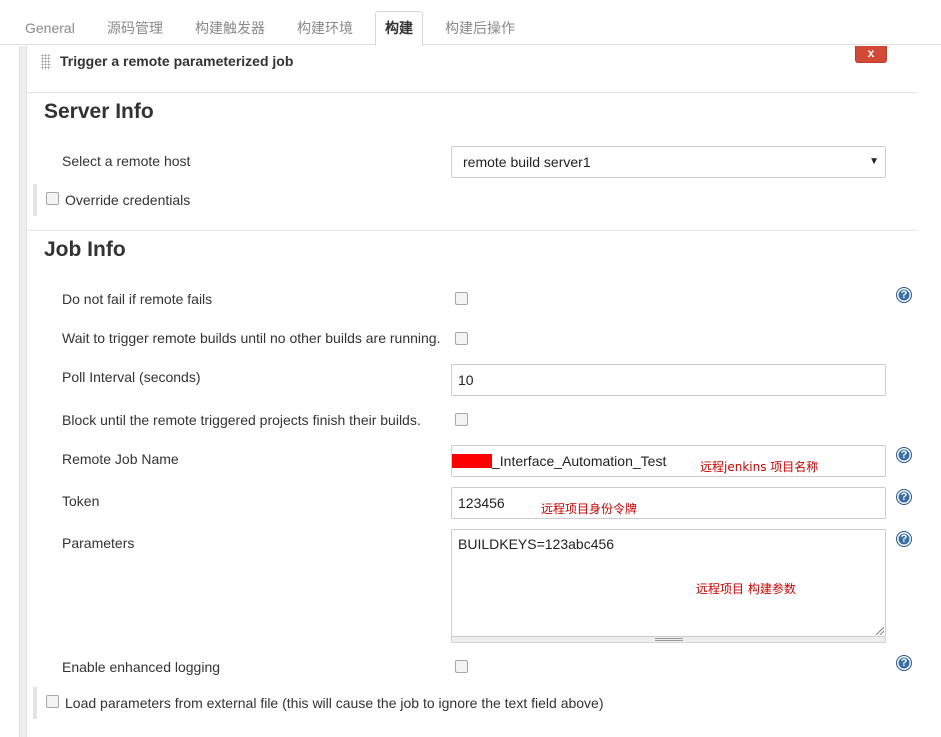 This screenshot has height=737, width=941. I want to click on job-info-heading: Job Info, so click(85, 249).